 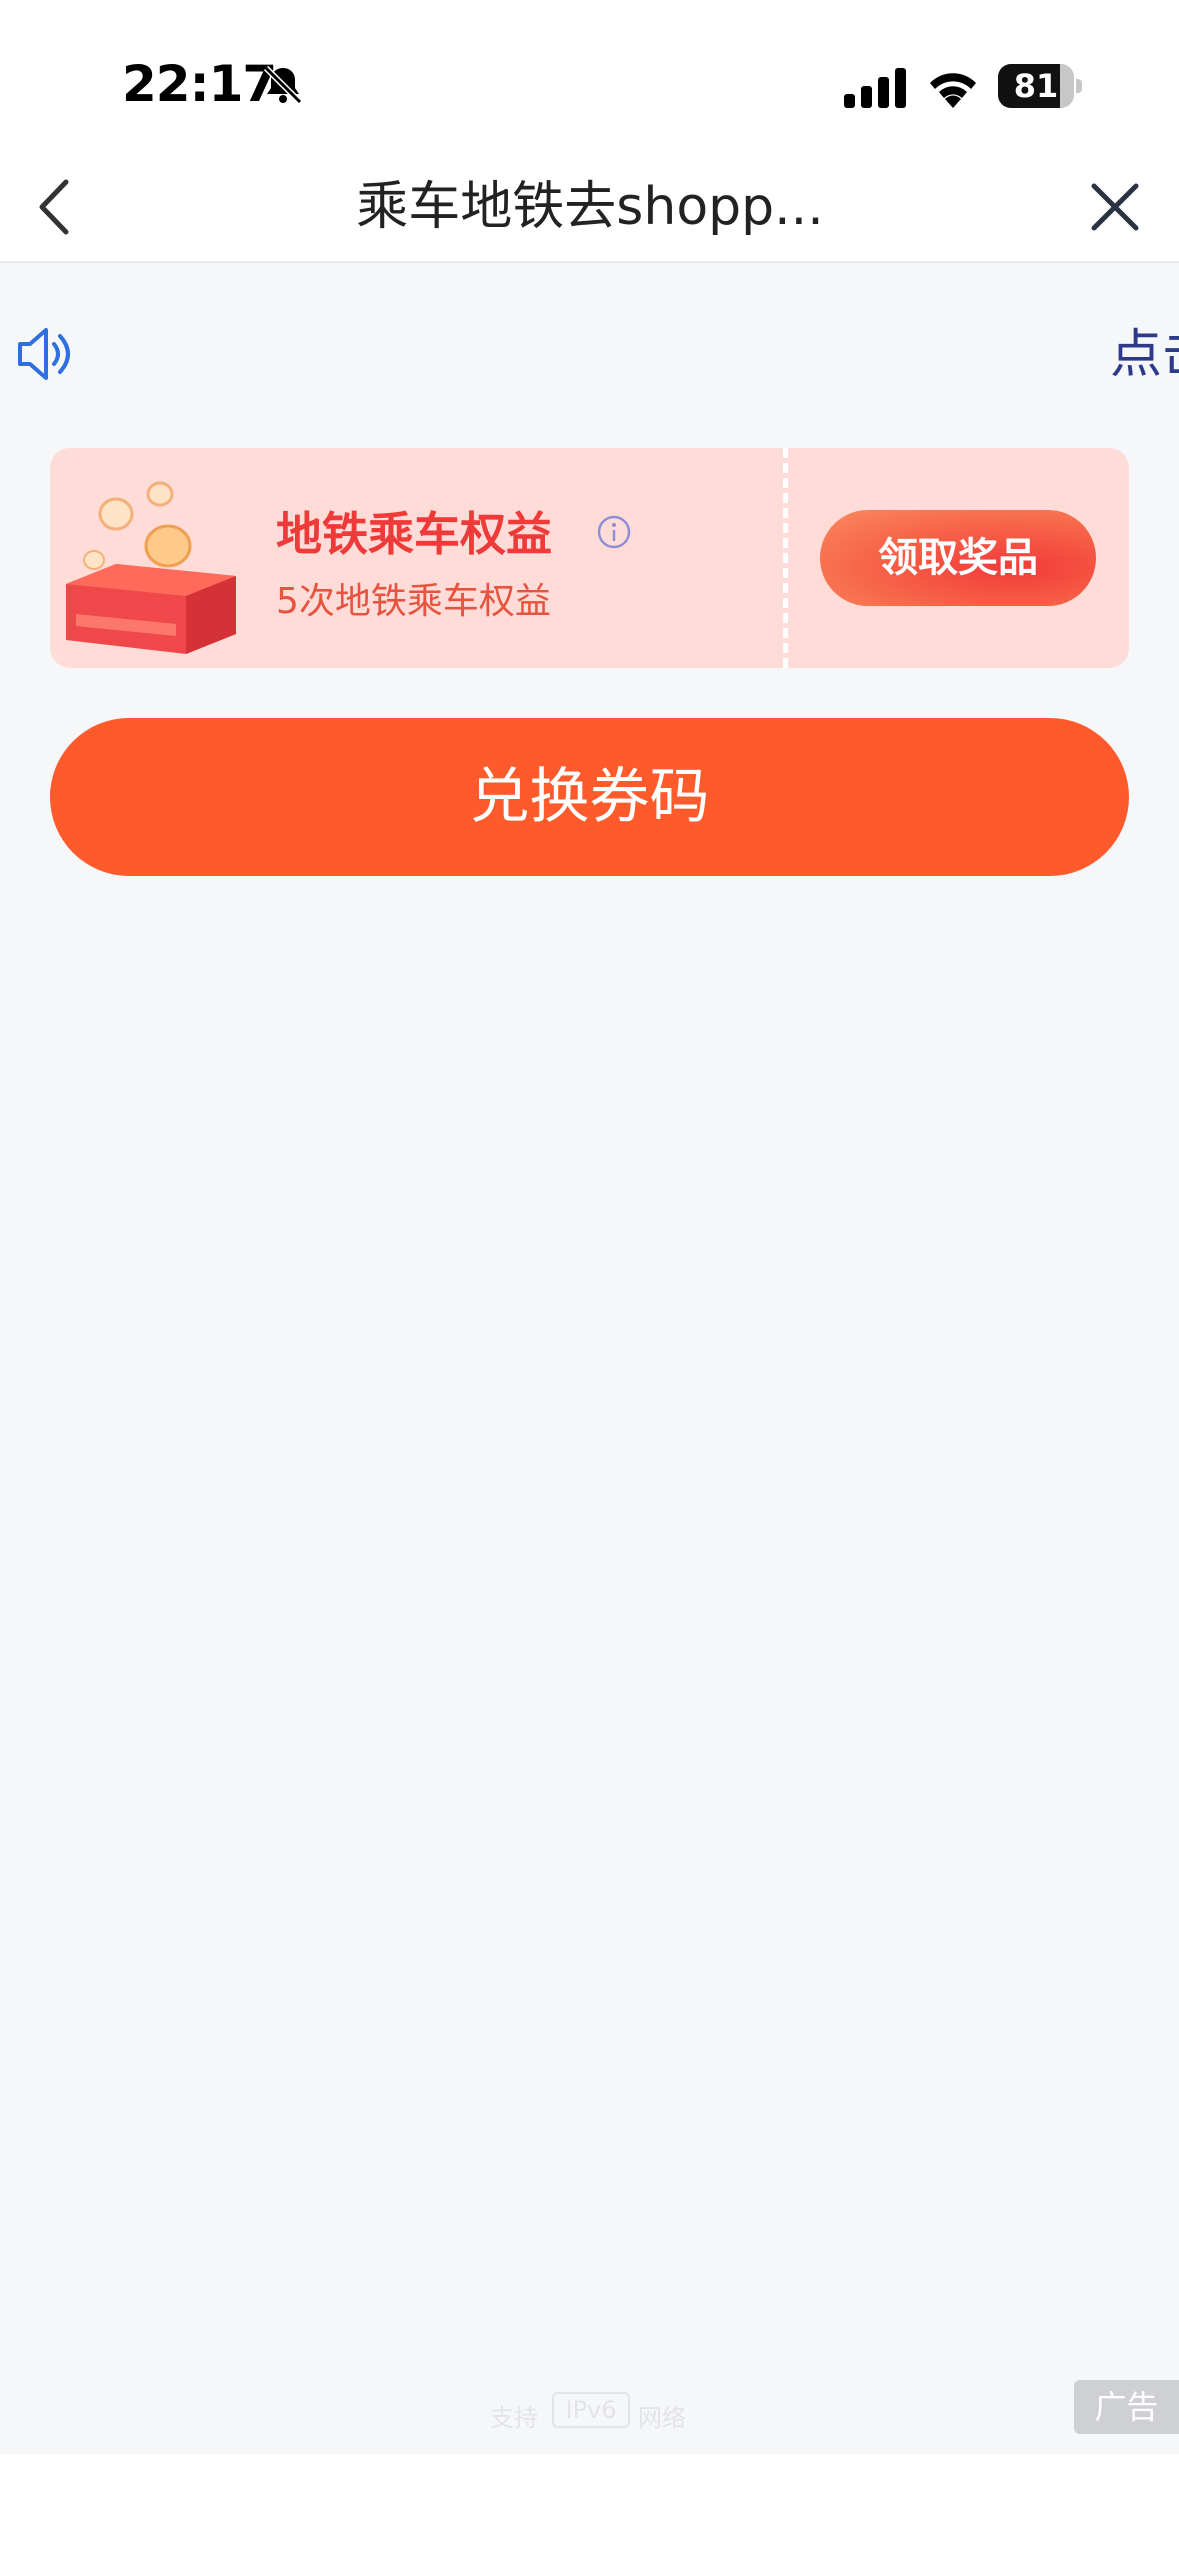 I want to click on wifi-icon, so click(x=953, y=90).